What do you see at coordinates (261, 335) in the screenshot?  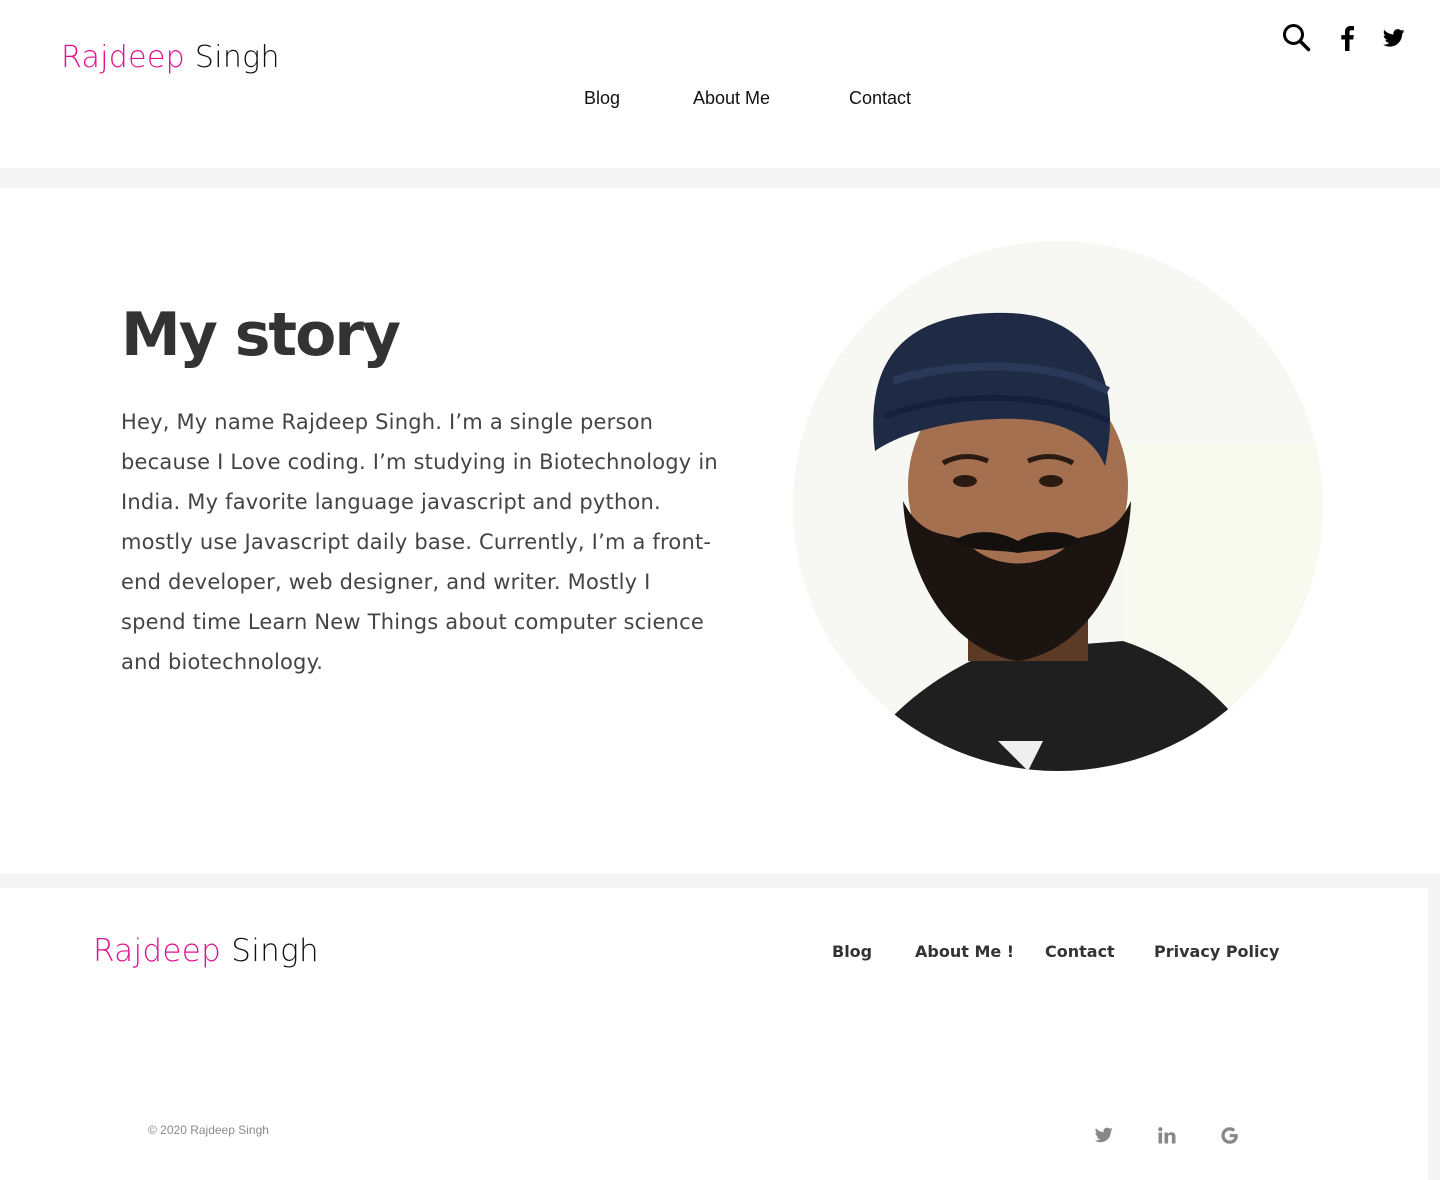 I see `story-heading: My story` at bounding box center [261, 335].